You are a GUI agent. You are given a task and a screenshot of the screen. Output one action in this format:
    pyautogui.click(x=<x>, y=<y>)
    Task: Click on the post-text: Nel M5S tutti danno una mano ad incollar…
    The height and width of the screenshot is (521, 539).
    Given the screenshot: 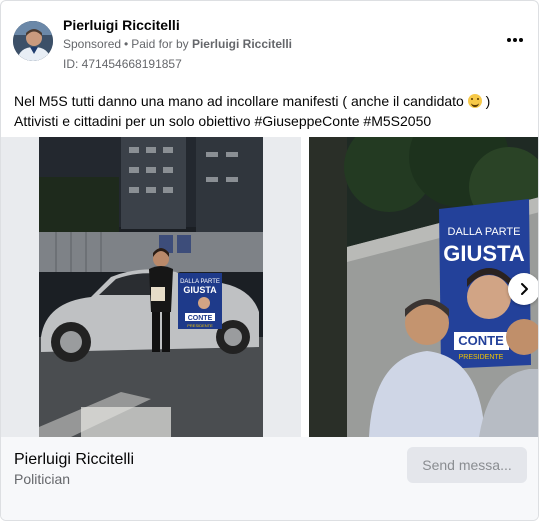 What is the action you would take?
    pyautogui.click(x=271, y=111)
    